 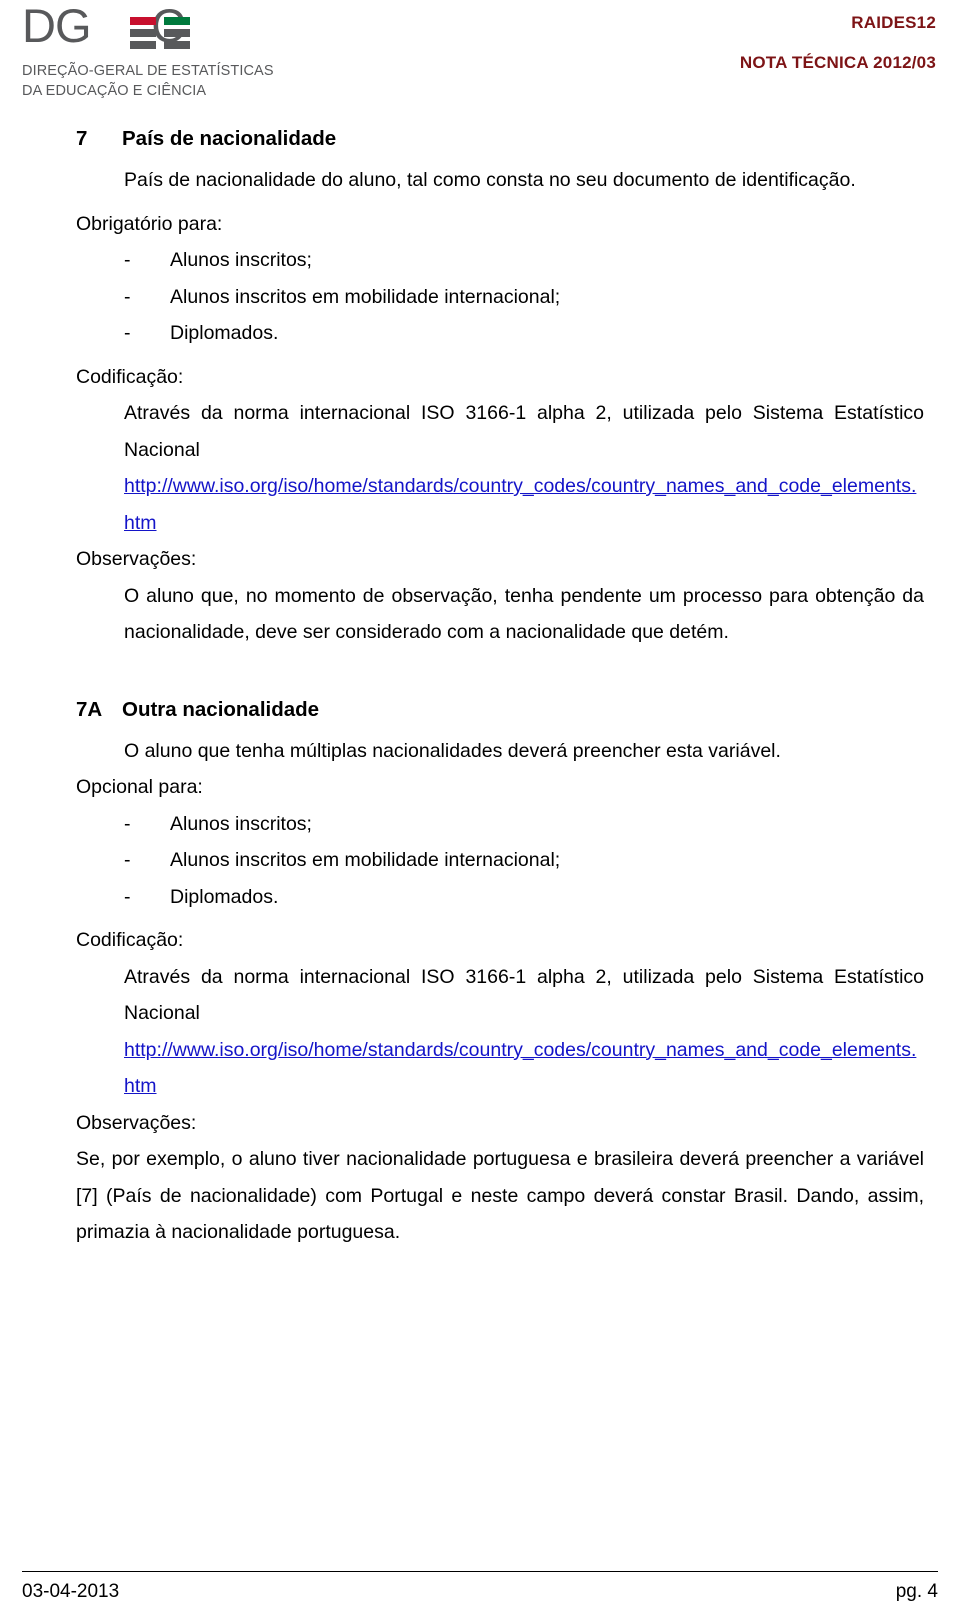 I want to click on footer-page-number: pg. 4, so click(x=916, y=1591).